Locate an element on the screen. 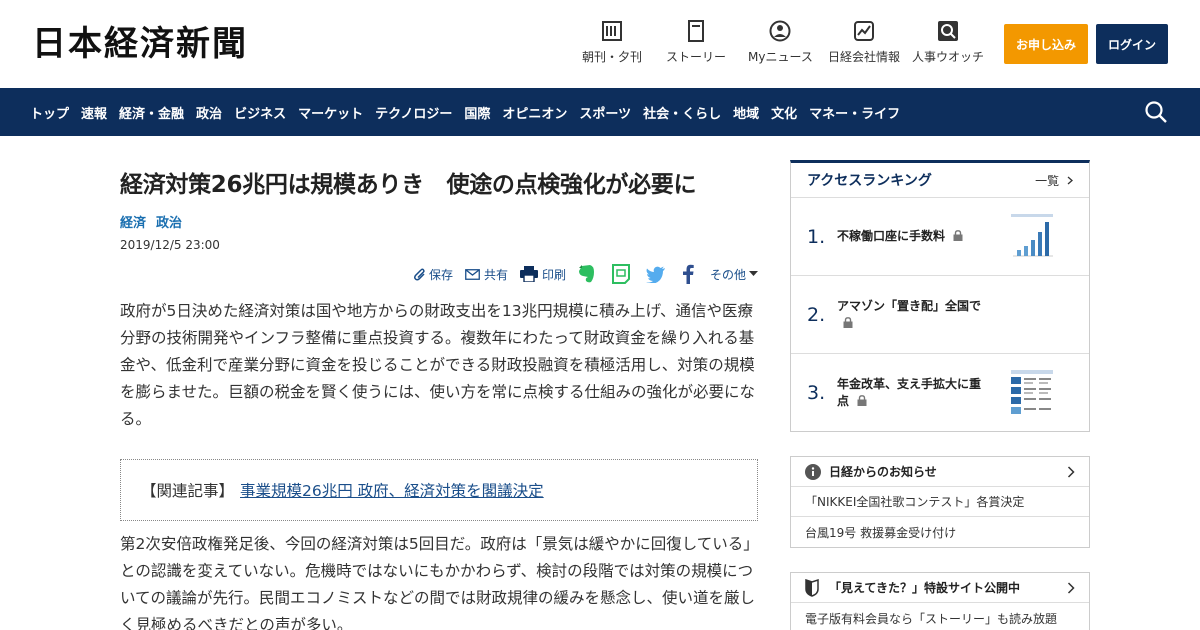 This screenshot has width=1200, height=630. note-icon is located at coordinates (620, 274).